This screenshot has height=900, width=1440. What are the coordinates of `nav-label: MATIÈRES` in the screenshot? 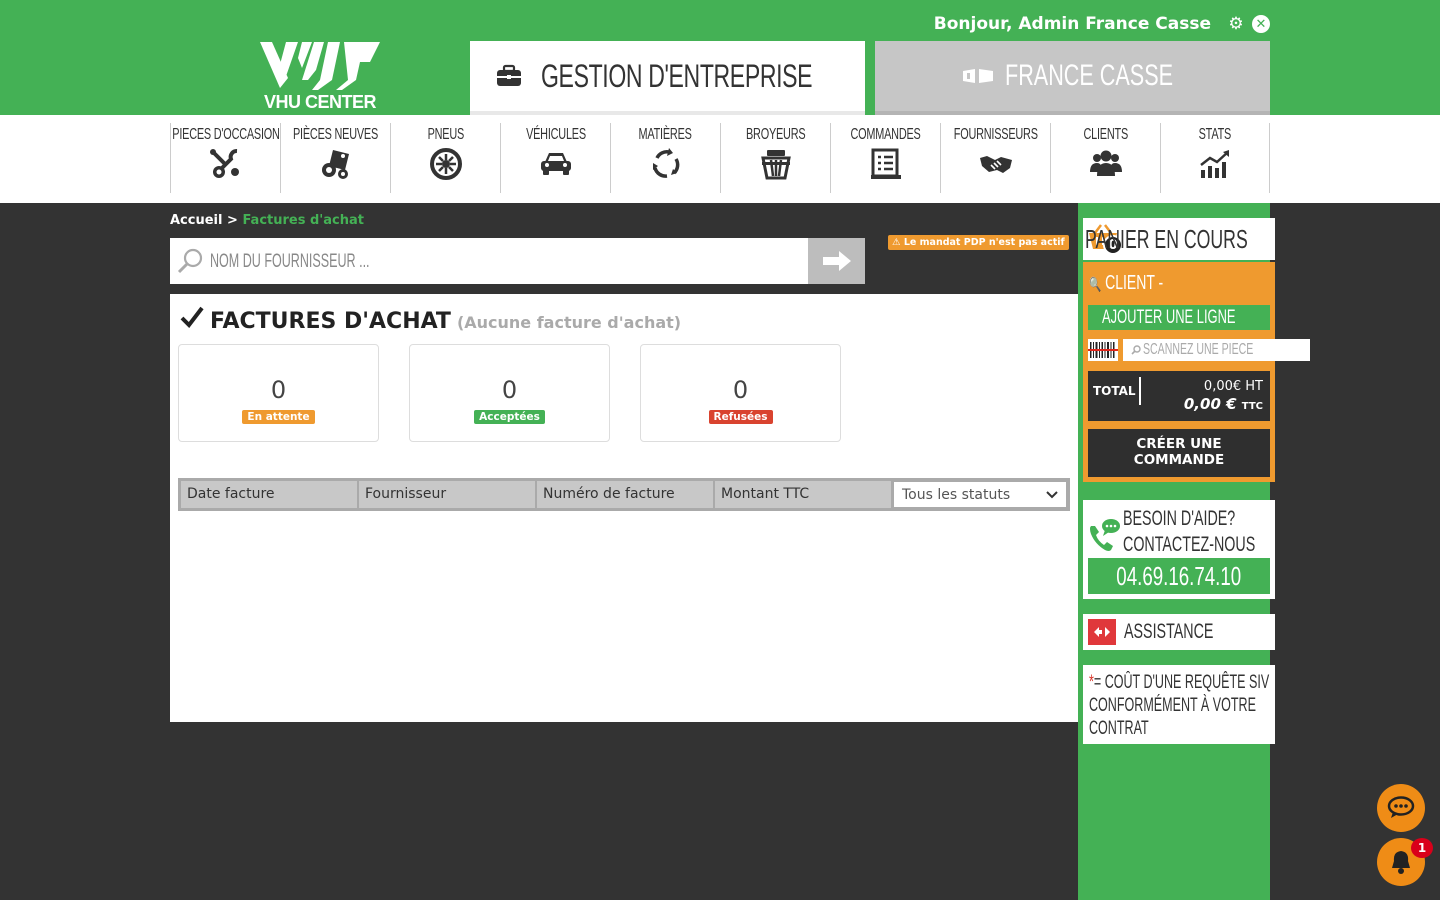 It's located at (665, 134).